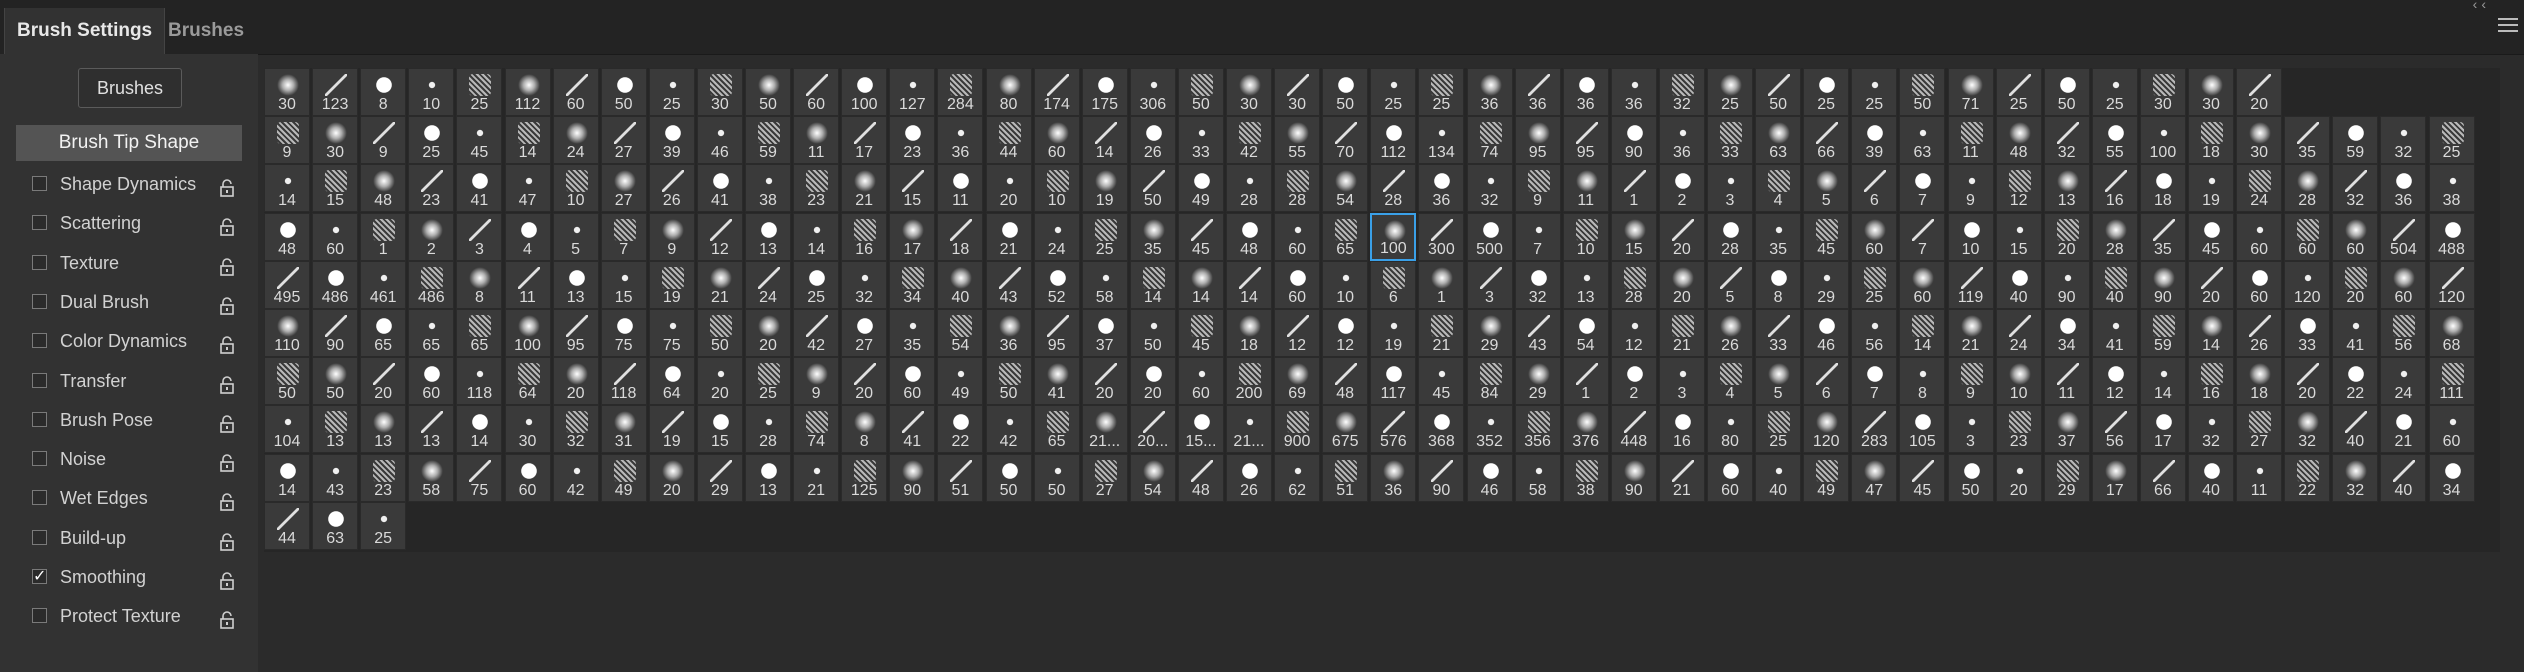 The image size is (2524, 672). I want to click on brush-preset: 66, so click(1826, 140).